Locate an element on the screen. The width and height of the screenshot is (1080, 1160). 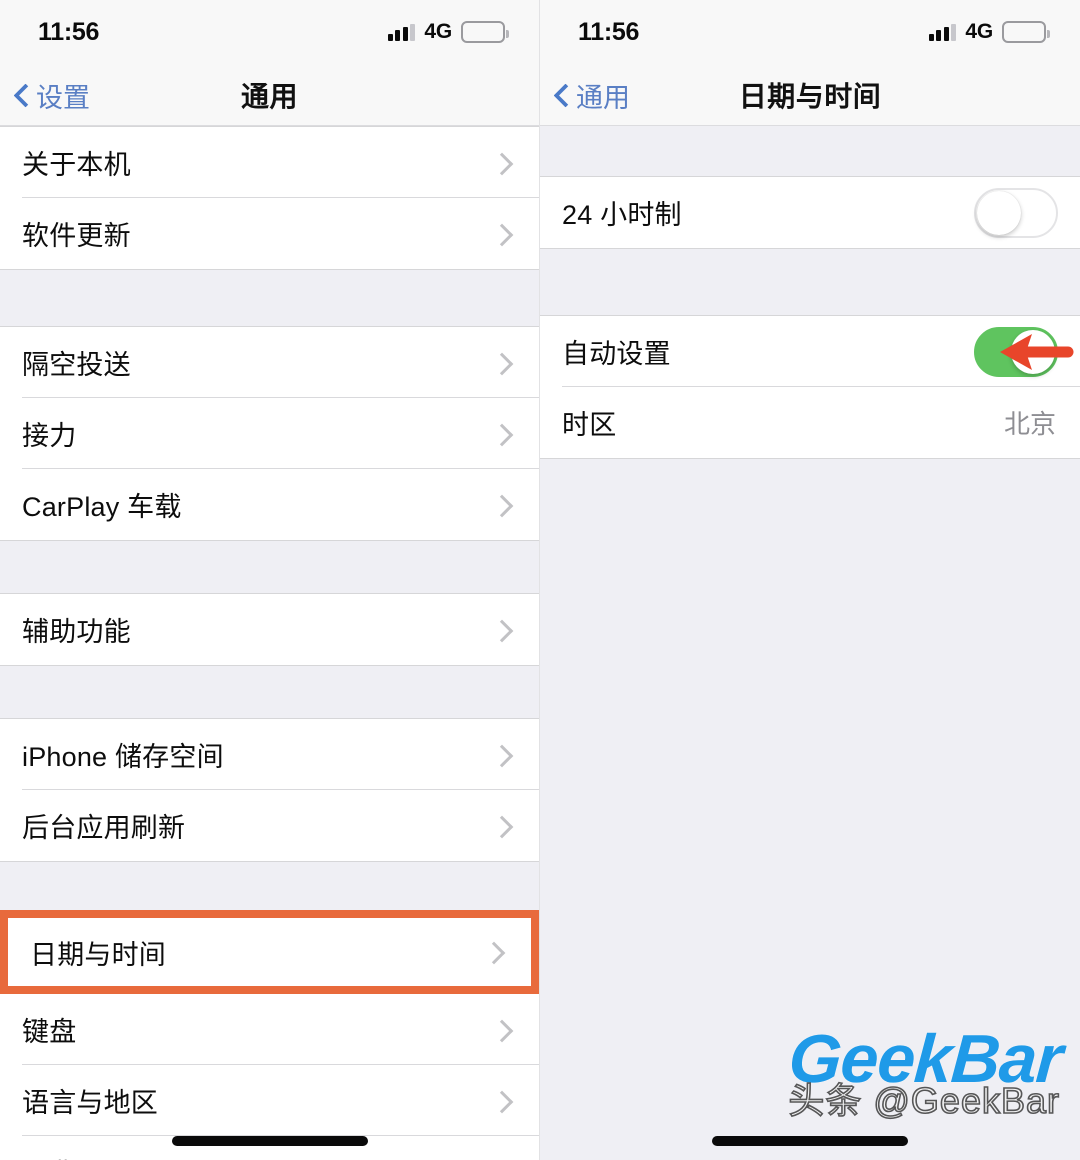
settings-section-auto-timezone: 自动设置 时区 北京 is located at coordinates (810, 387).